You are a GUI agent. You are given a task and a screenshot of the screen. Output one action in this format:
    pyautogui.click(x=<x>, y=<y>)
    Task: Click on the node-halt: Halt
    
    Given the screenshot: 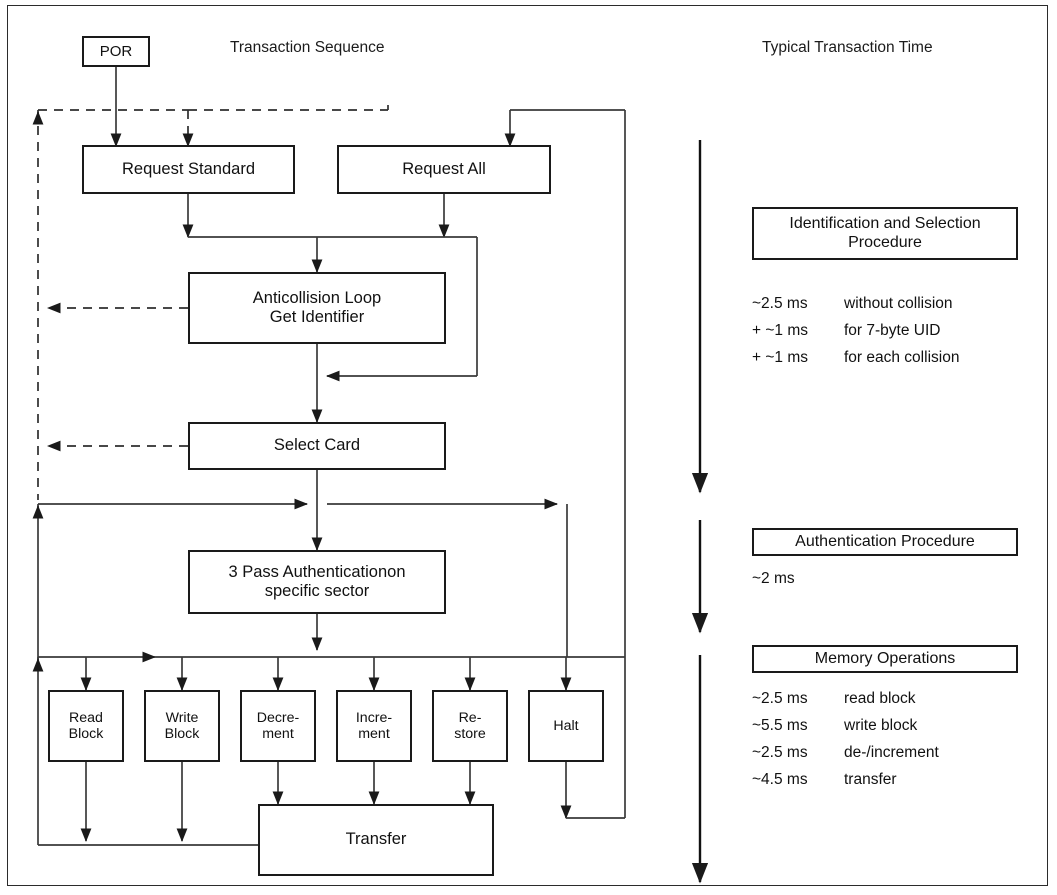 What is the action you would take?
    pyautogui.click(x=566, y=726)
    